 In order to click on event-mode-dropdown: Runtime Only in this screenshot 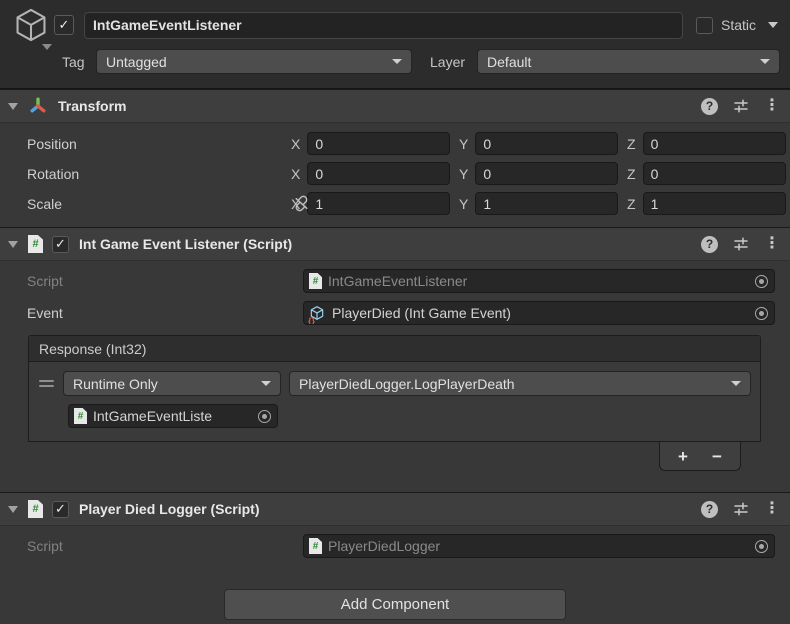, I will do `click(172, 383)`.